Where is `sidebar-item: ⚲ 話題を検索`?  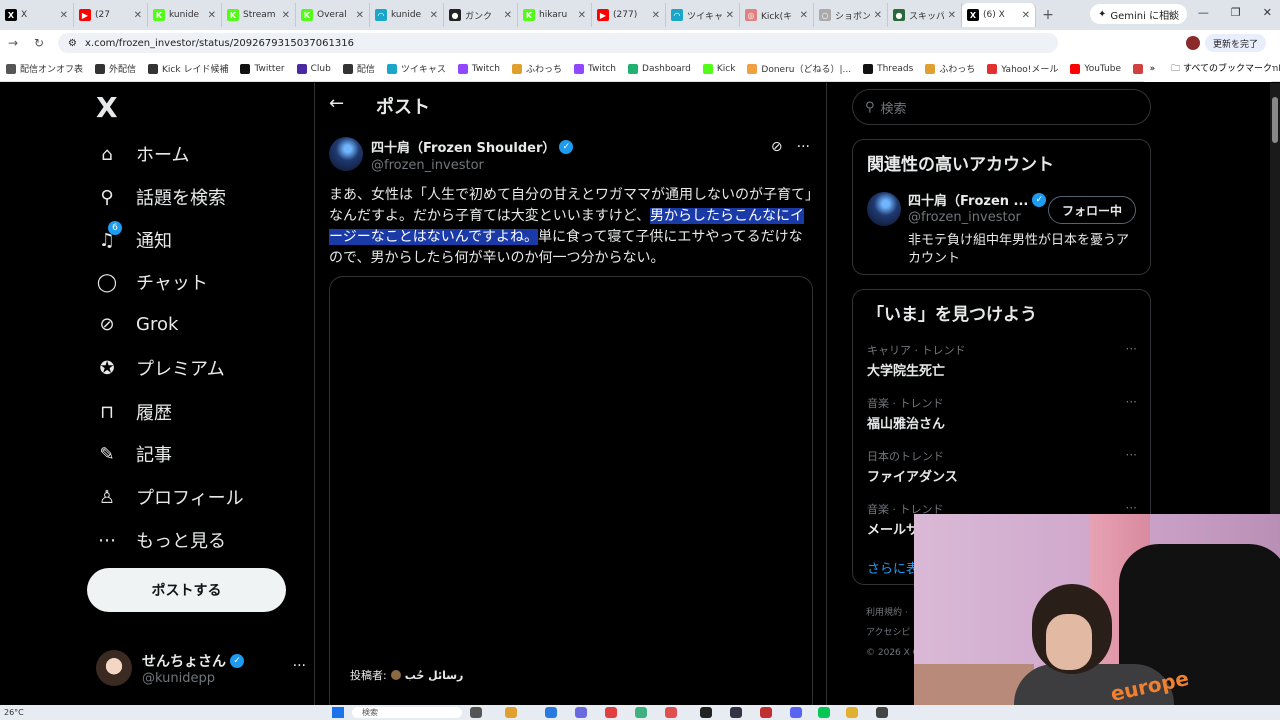
sidebar-item: ⚲ 話題を検索 is located at coordinates (161, 197).